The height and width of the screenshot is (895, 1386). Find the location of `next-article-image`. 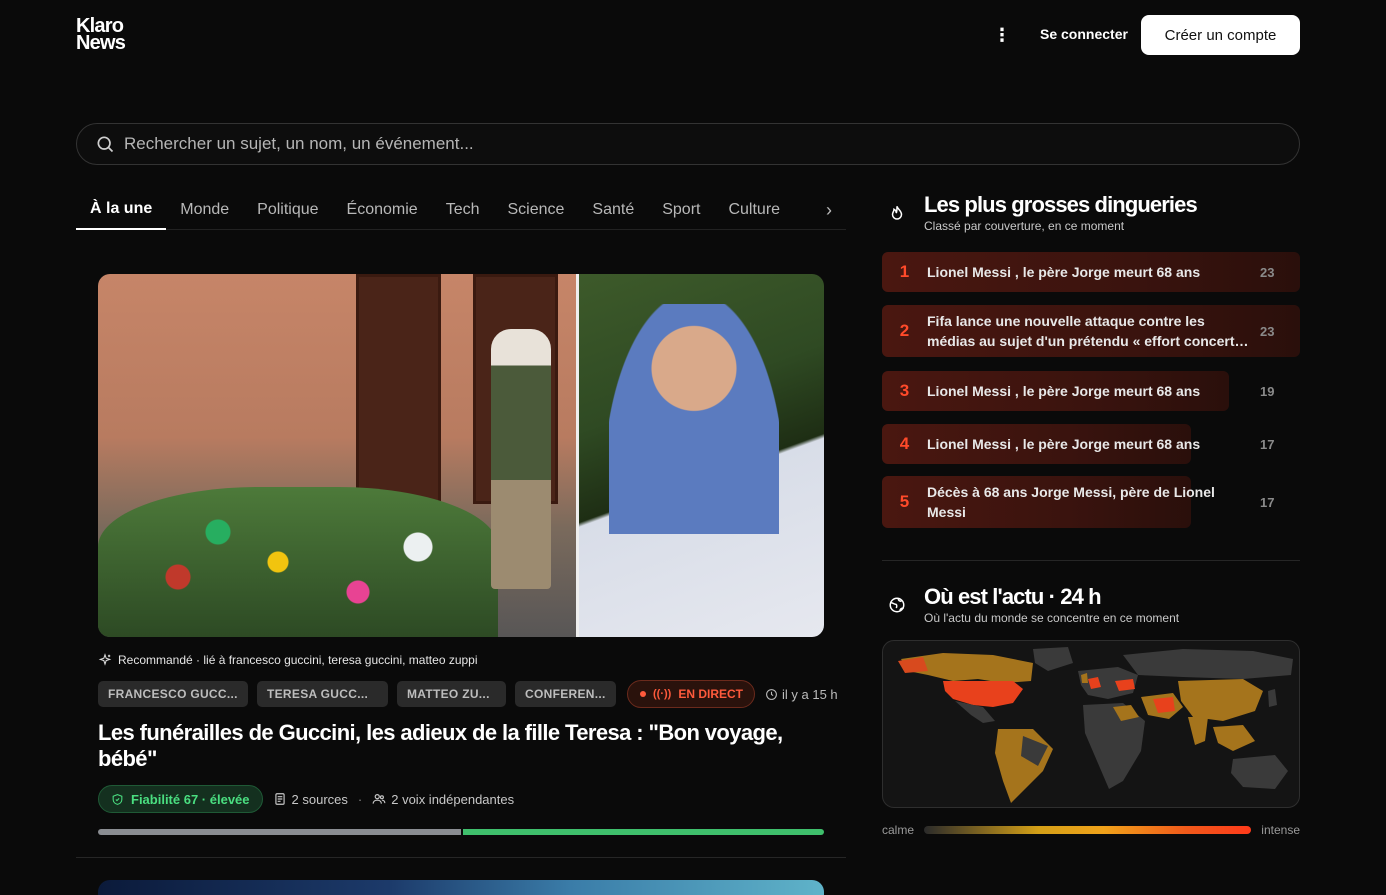

next-article-image is located at coordinates (461, 887).